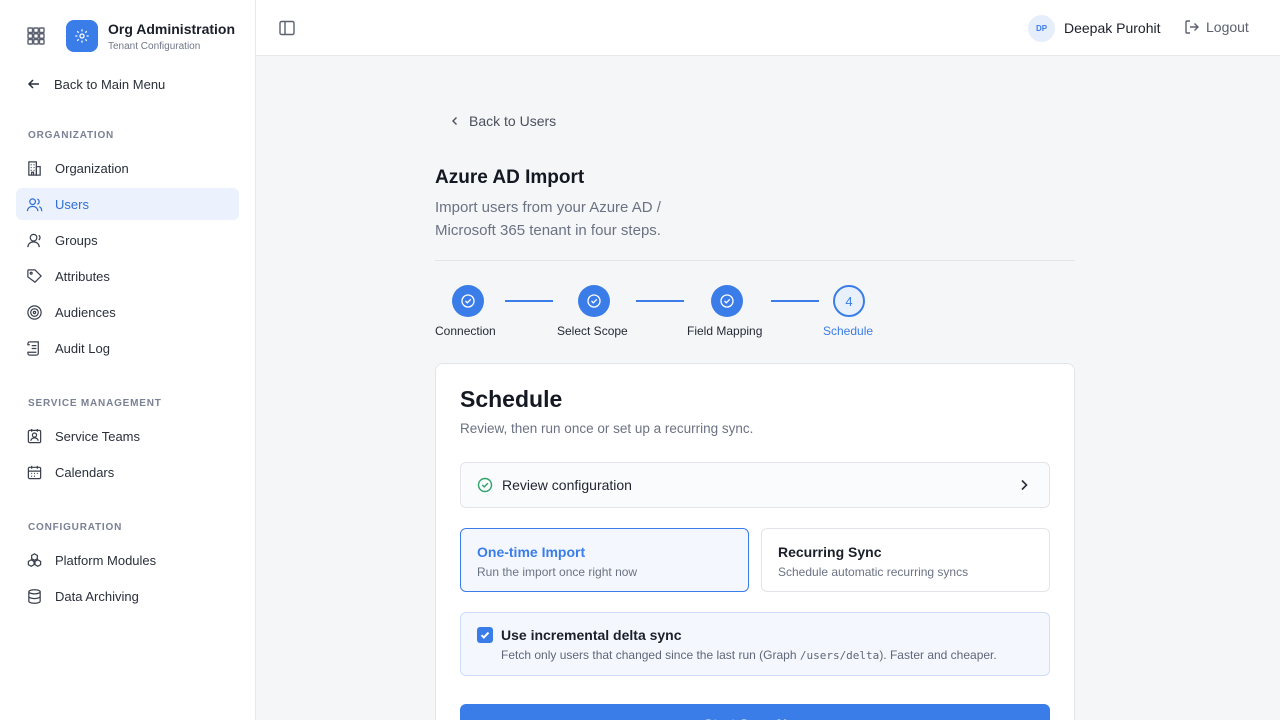  What do you see at coordinates (34, 596) in the screenshot?
I see `database-icon` at bounding box center [34, 596].